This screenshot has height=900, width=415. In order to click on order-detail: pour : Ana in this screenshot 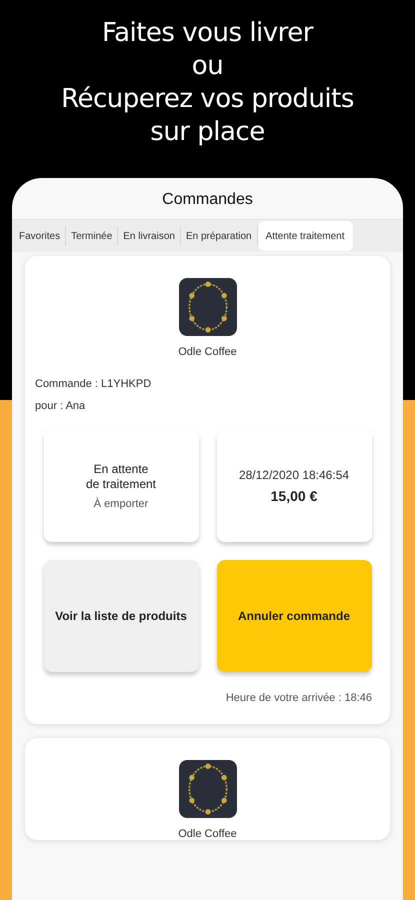, I will do `click(60, 406)`.